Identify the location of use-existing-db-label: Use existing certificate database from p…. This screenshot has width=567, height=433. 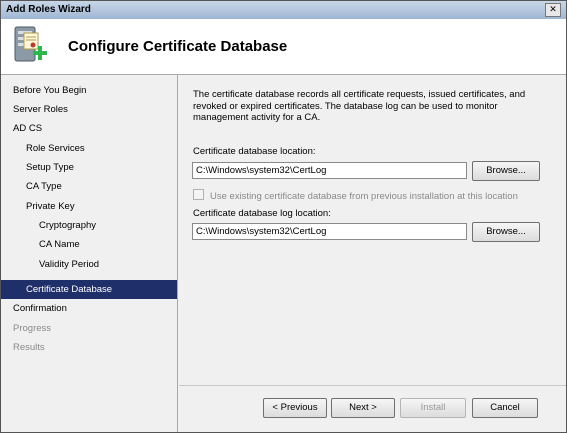
(364, 196).